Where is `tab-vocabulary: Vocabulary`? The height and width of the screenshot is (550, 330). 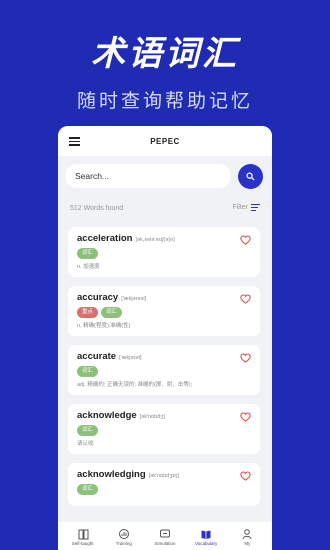
tab-vocabulary: Vocabulary is located at coordinates (206, 537).